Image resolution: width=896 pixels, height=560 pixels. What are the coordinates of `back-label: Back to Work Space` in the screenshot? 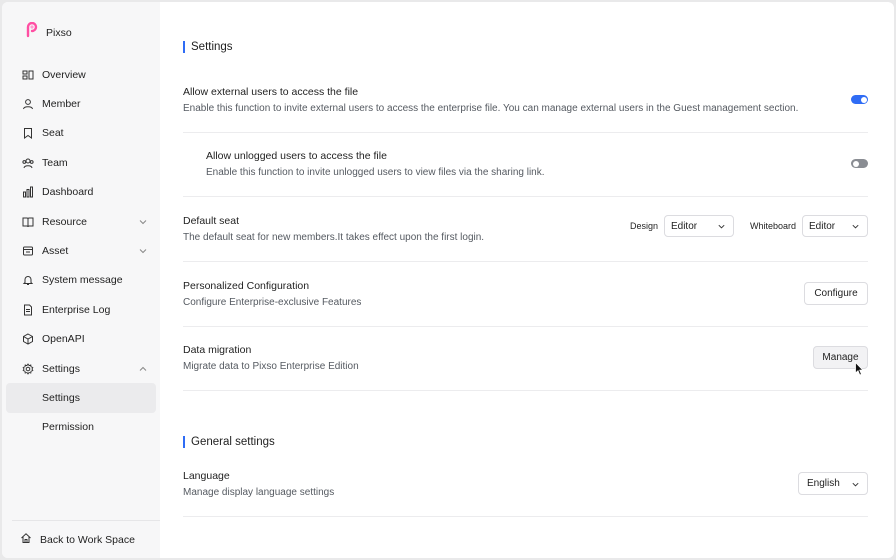 It's located at (87, 539).